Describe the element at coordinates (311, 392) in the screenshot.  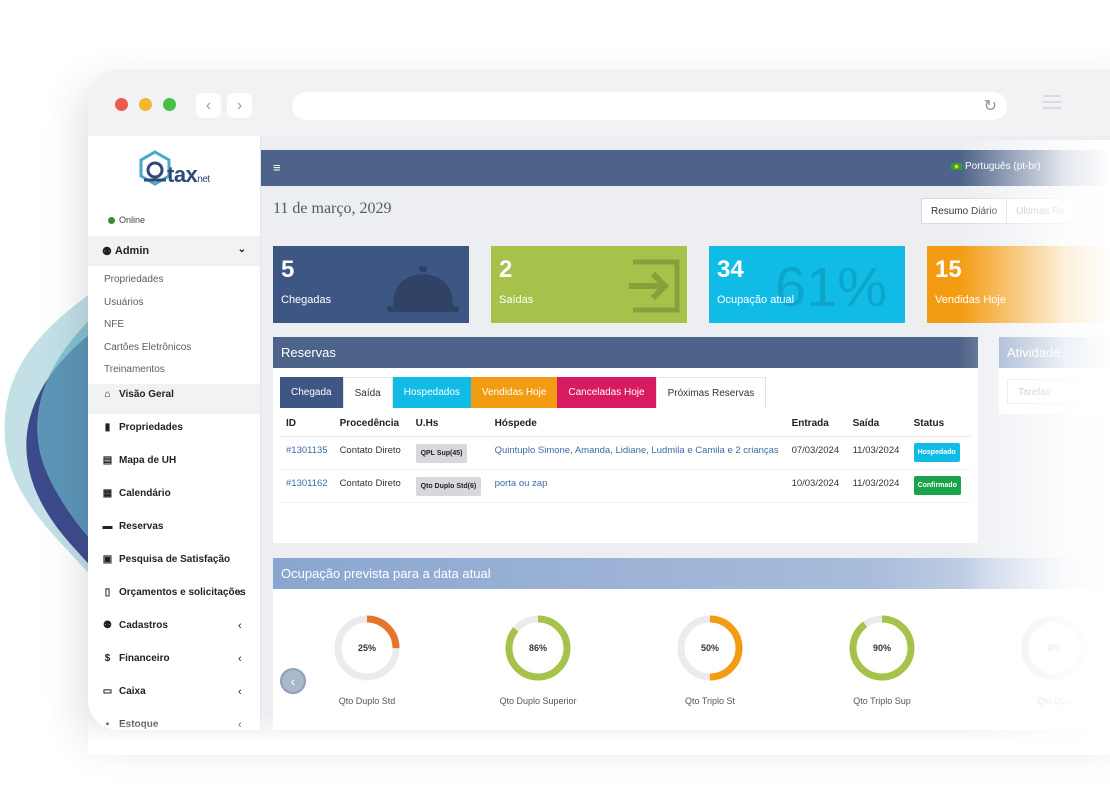
I see `tab-chegada: Chegada` at that location.